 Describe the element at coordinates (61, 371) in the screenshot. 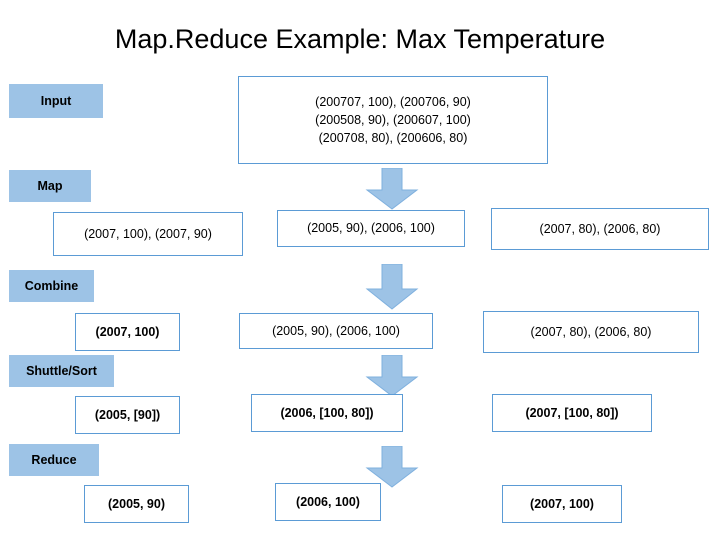

I see `stage-label-shuffle-sort: Shuttle/Sort` at that location.